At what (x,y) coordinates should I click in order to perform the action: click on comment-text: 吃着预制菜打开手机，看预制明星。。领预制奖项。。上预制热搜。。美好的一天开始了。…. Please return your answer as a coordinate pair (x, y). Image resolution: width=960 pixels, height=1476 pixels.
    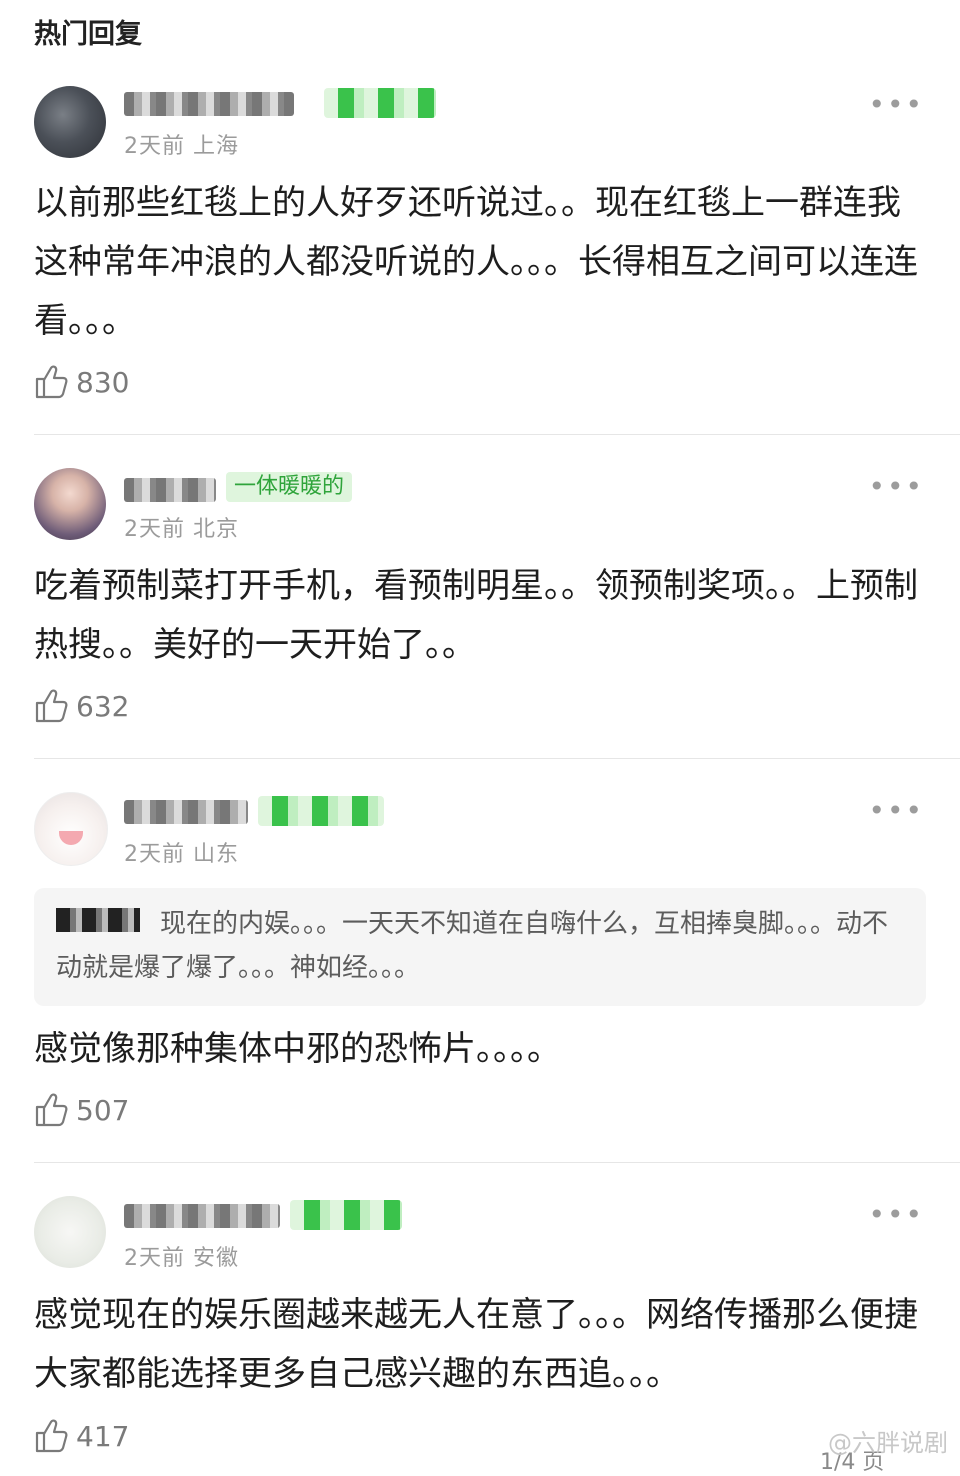
    Looking at the image, I should click on (476, 615).